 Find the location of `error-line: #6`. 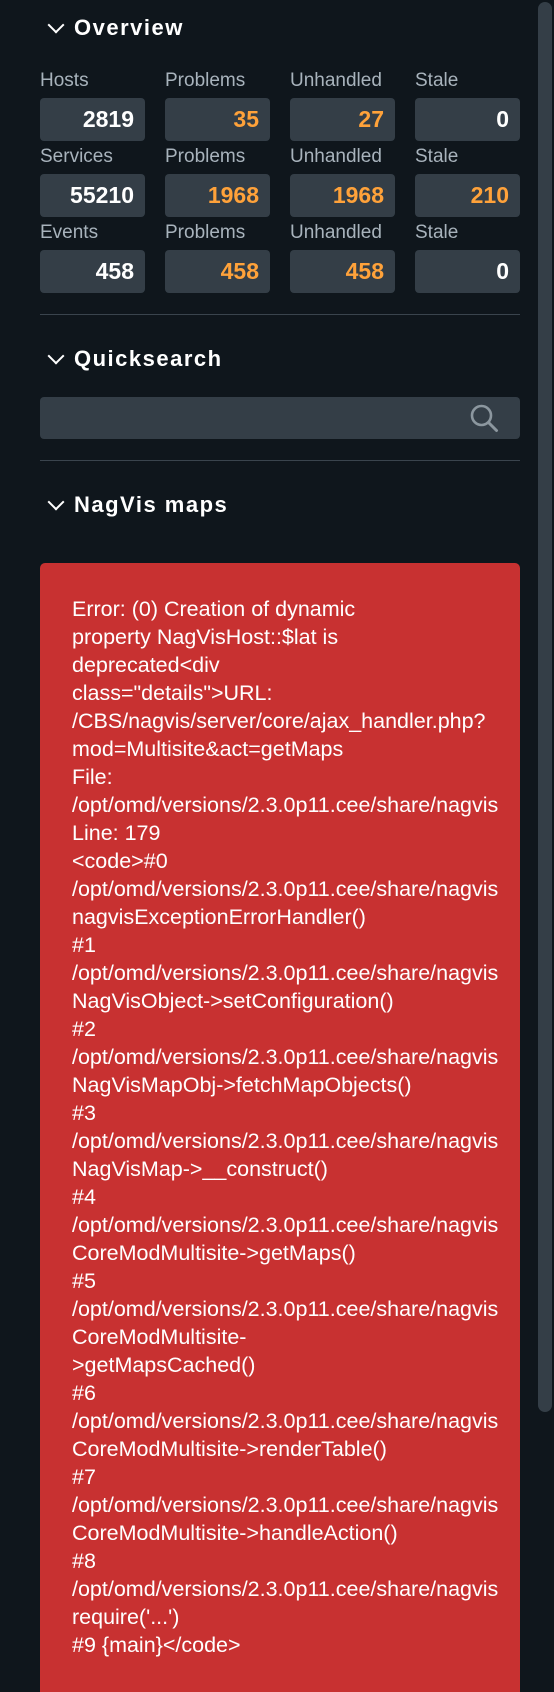

error-line: #6 is located at coordinates (84, 1393).